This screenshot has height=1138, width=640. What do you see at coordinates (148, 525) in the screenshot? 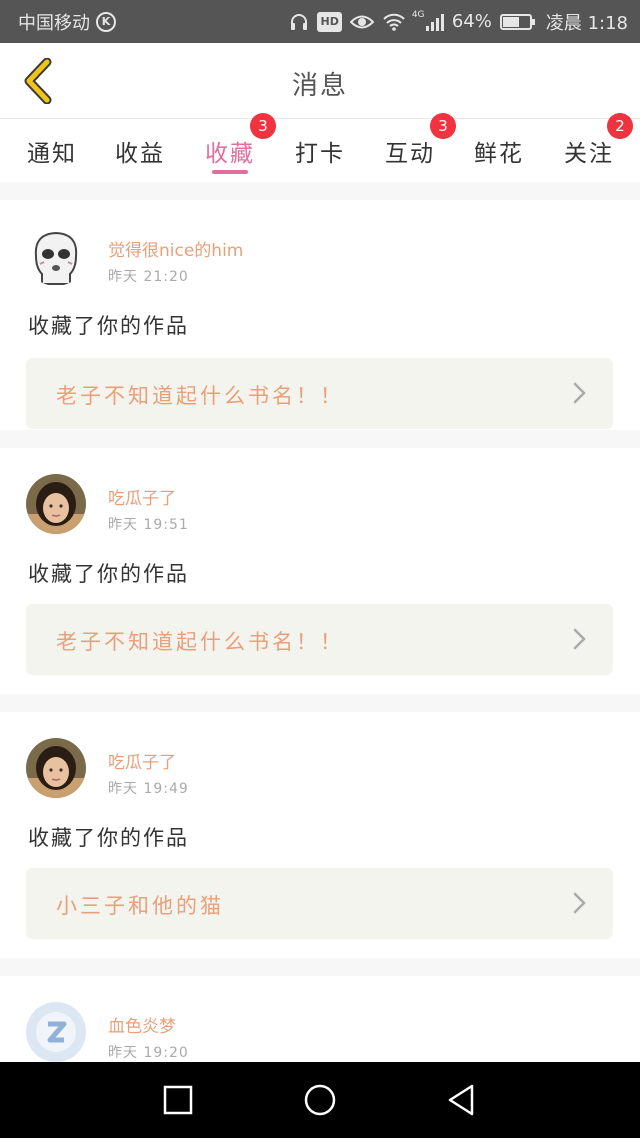
I see `timestamp: 昨天 19:51` at bounding box center [148, 525].